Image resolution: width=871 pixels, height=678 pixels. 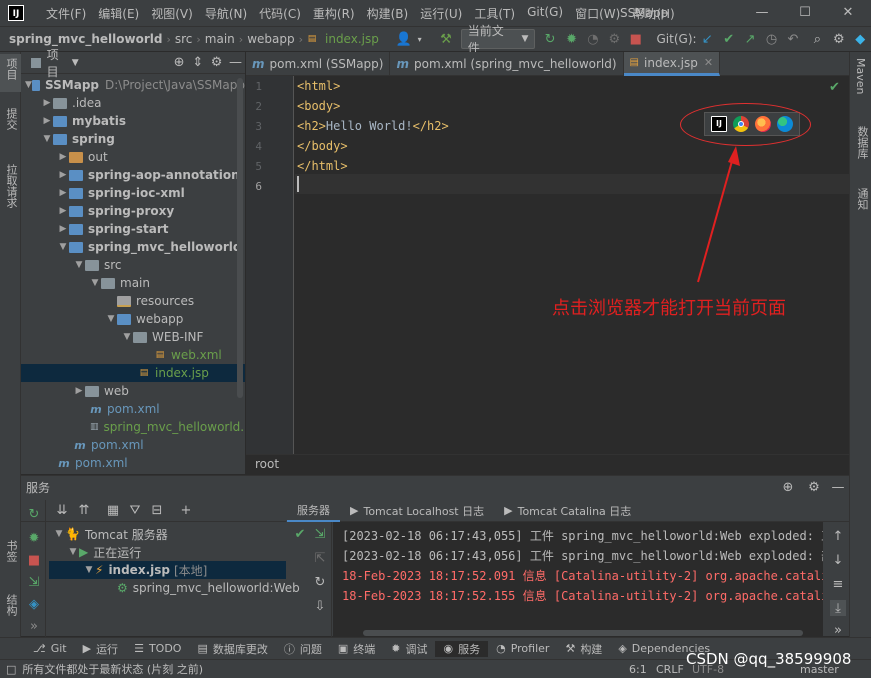 What do you see at coordinates (186, 511) in the screenshot?
I see `add-icon: +` at bounding box center [186, 511].